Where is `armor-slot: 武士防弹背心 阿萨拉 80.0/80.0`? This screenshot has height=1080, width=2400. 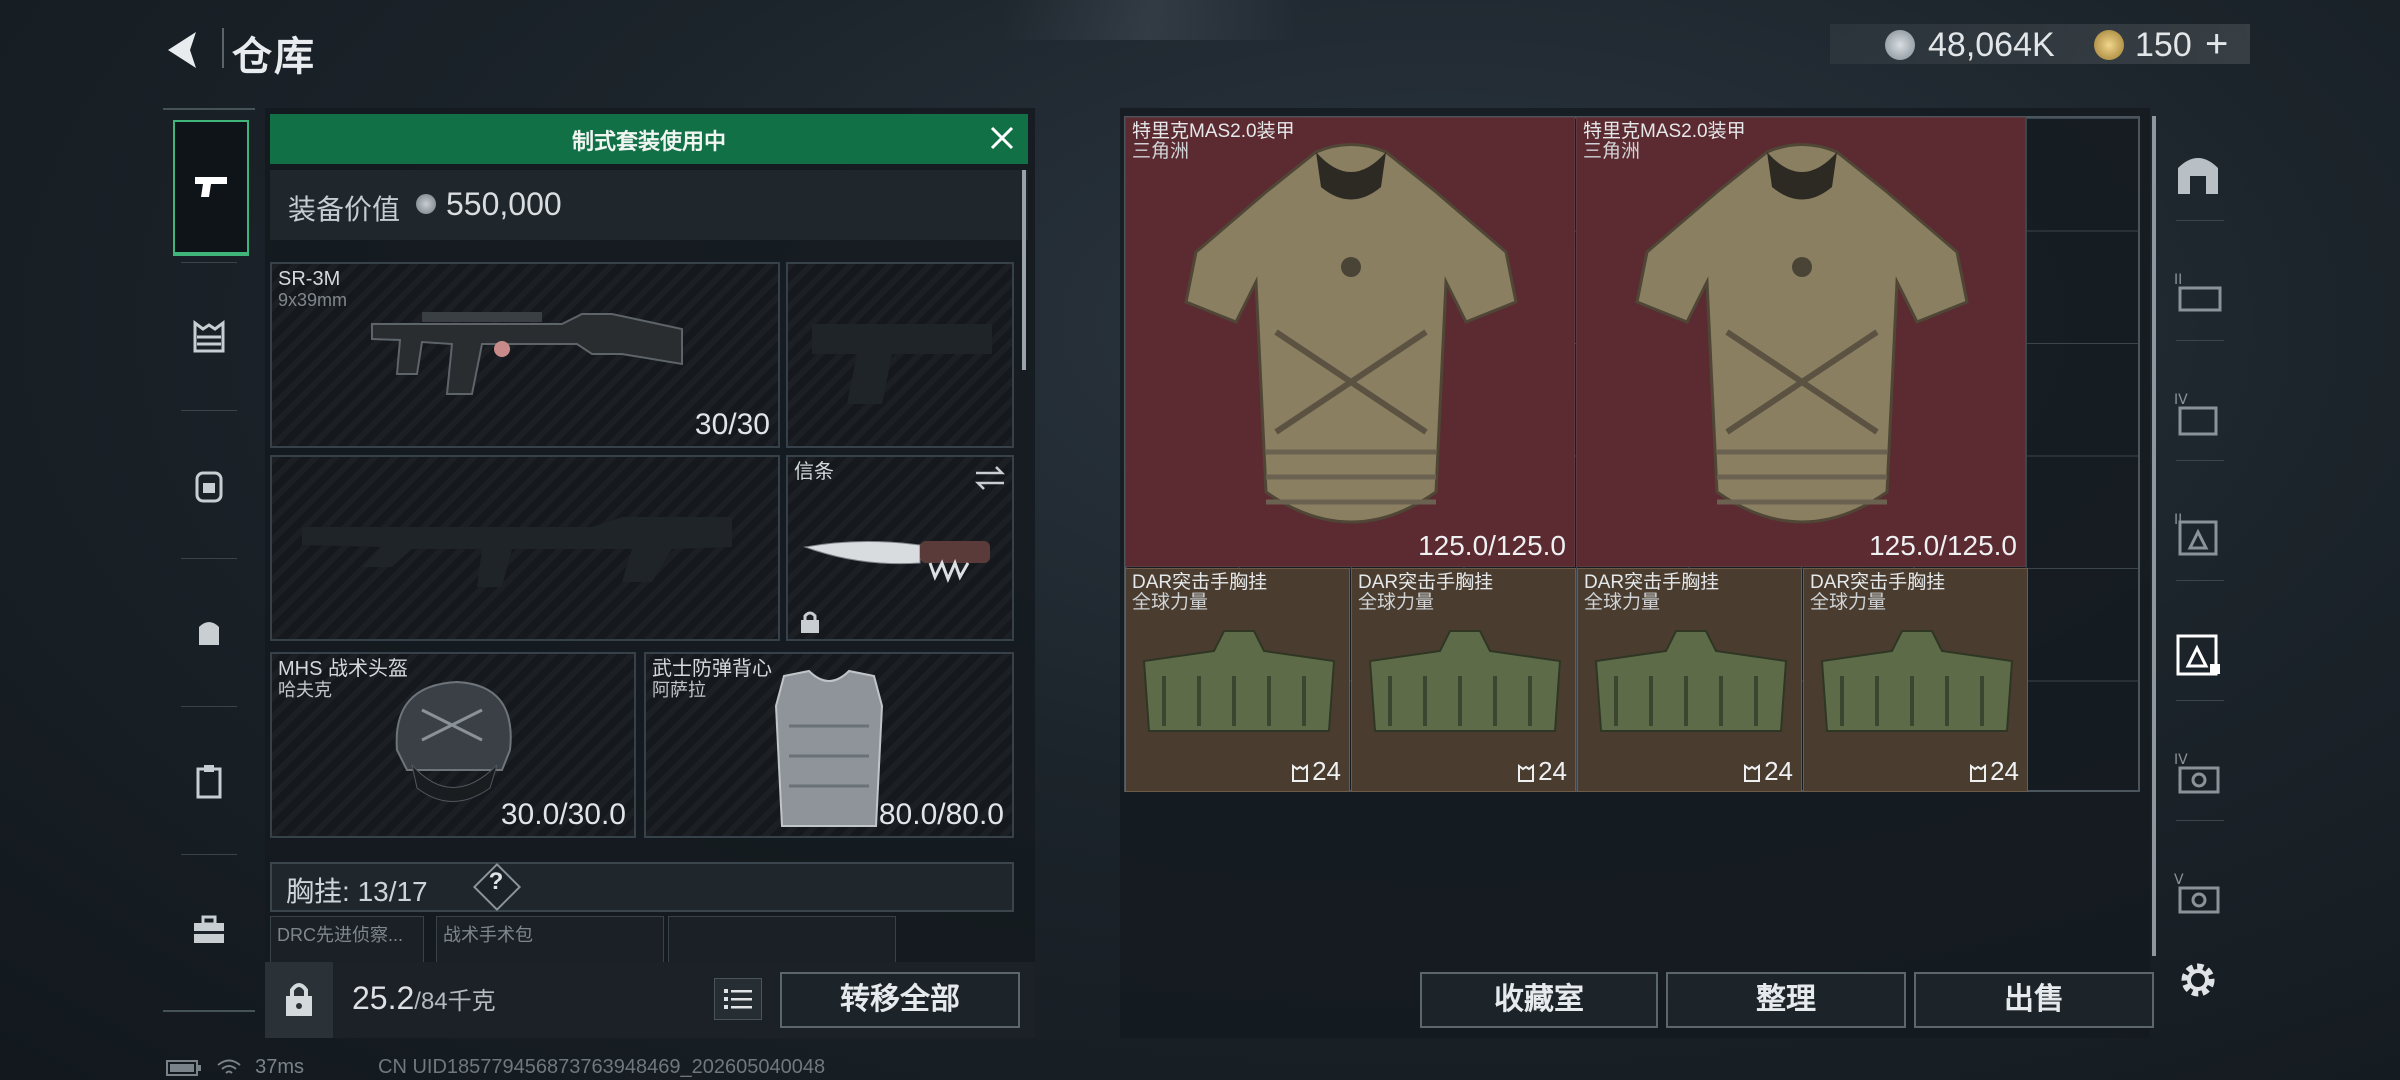 armor-slot: 武士防弹背心 阿萨拉 80.0/80.0 is located at coordinates (829, 745).